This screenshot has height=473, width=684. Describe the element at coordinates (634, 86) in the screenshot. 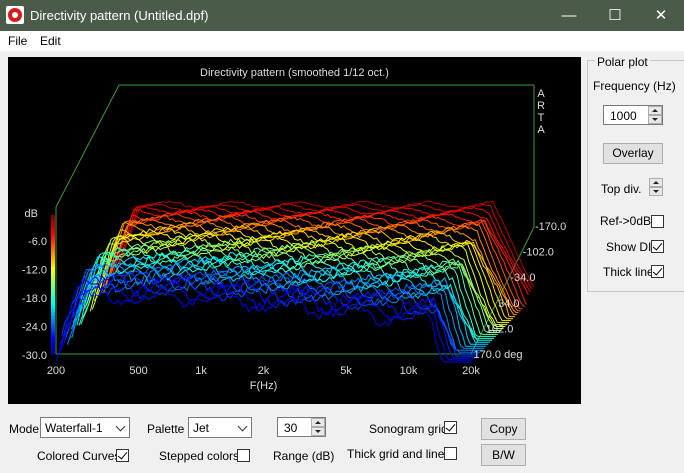

I see `frequency-label: Frequency (Hz)` at that location.